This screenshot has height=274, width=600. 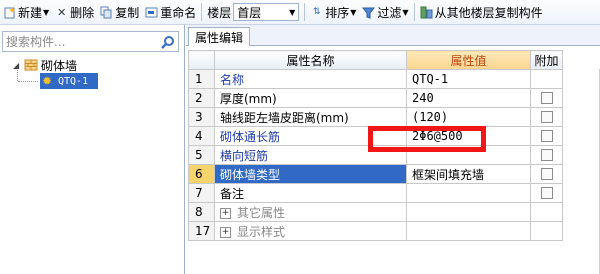 I want to click on tree-child-label: QTQ-1, so click(x=73, y=81).